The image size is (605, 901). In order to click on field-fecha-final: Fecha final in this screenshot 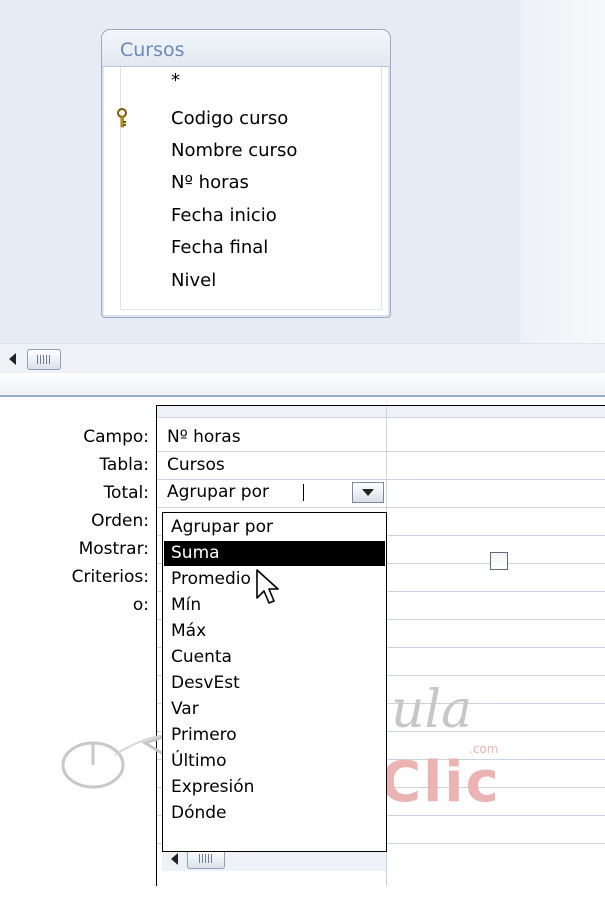, I will do `click(219, 247)`.